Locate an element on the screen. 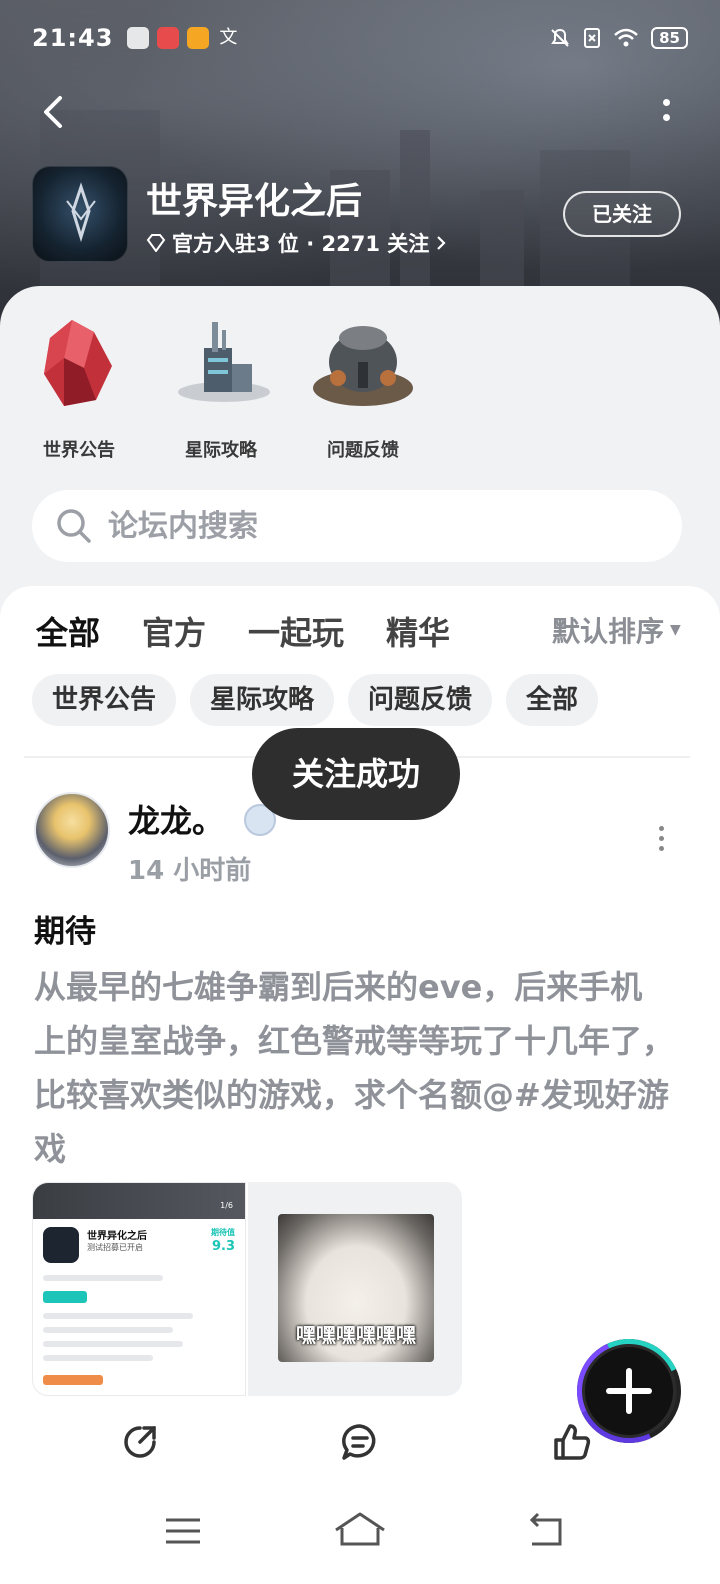 This screenshot has height=1584, width=720. search-input is located at coordinates (358, 526).